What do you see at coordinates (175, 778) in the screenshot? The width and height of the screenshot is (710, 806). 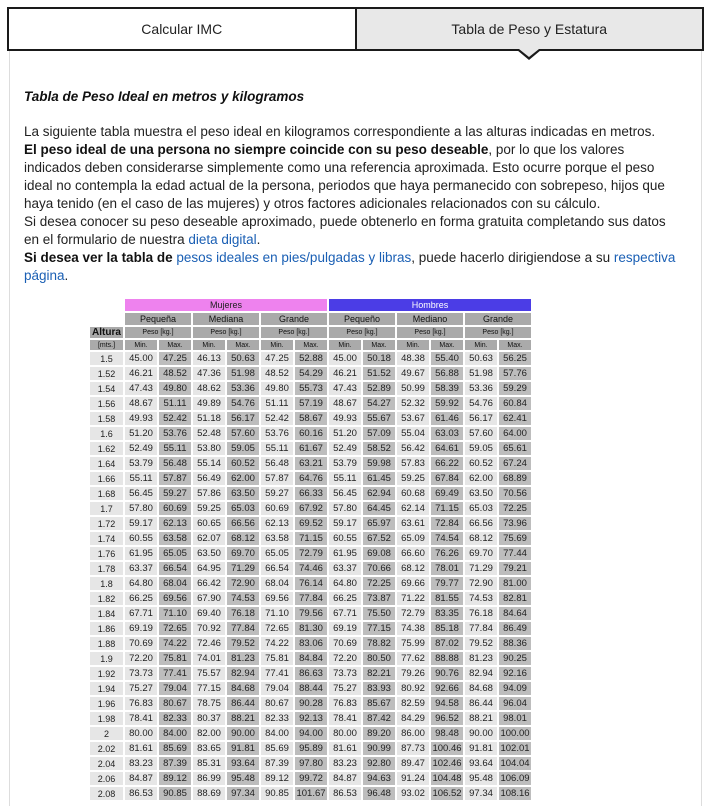 I see `max-weight-cell: 89.12` at bounding box center [175, 778].